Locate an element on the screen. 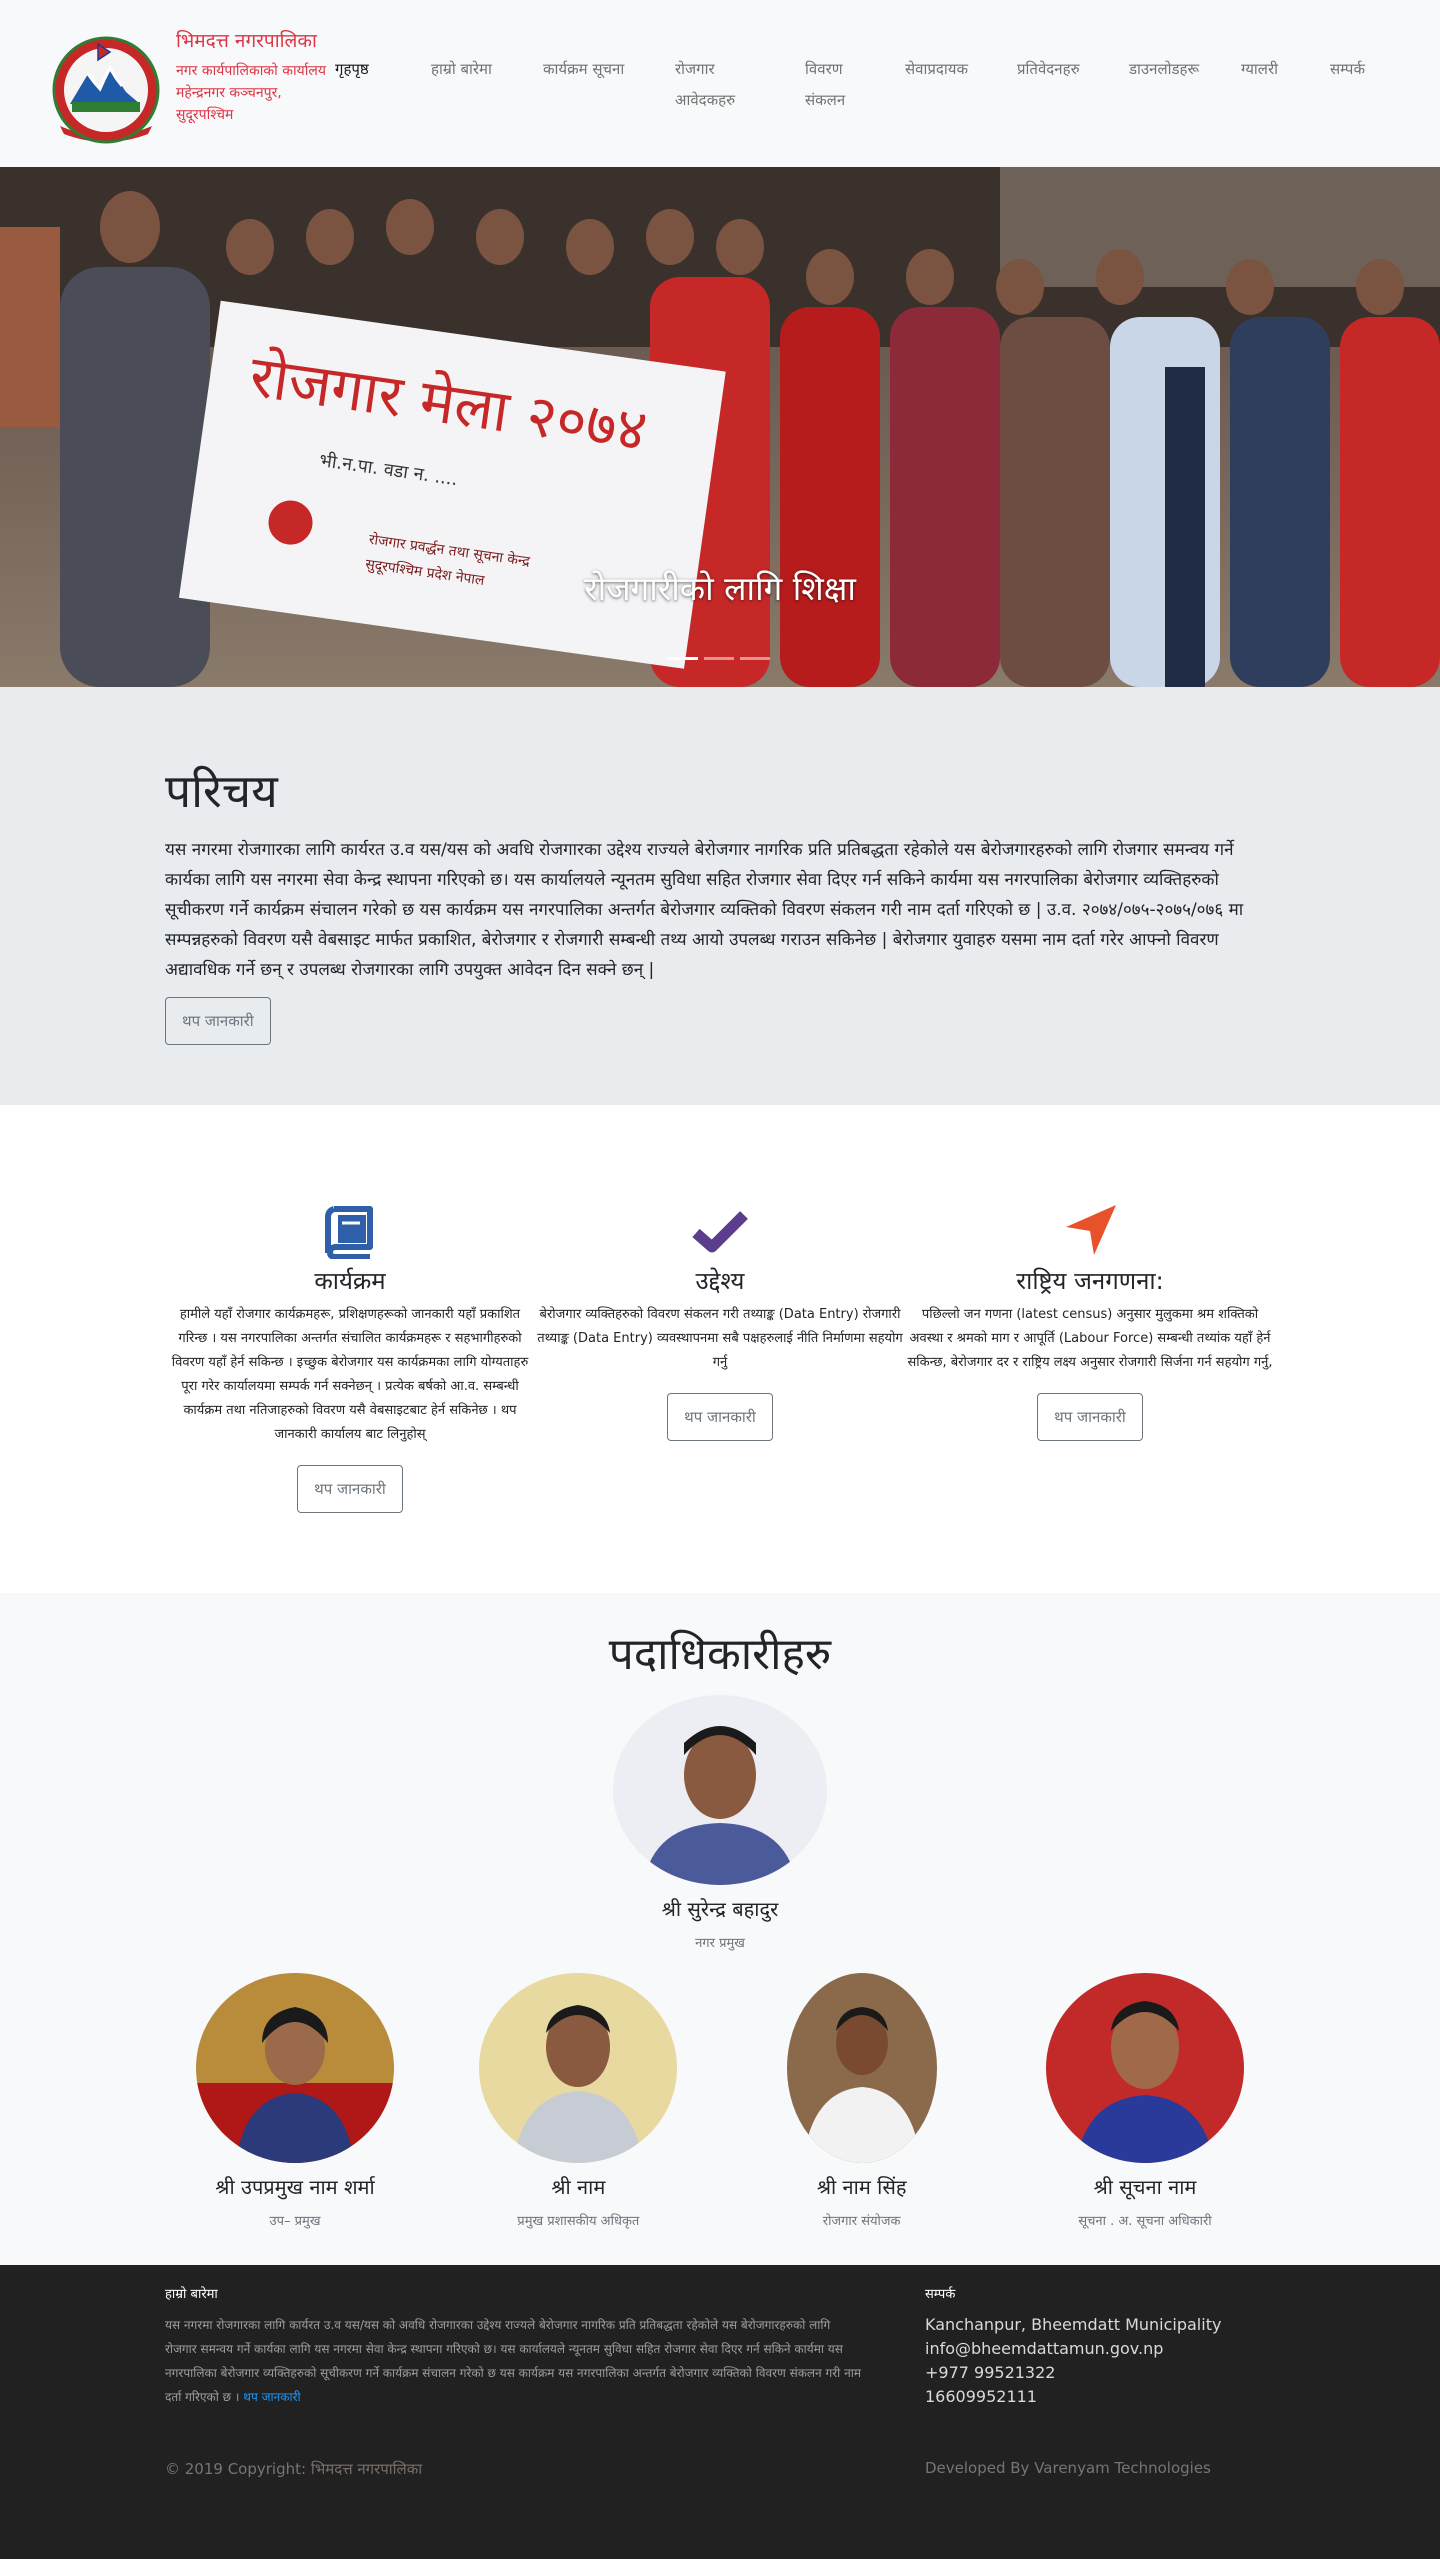 This screenshot has height=2559, width=1440. official-card: श्री सूचना नाम सूचना . अ. सूचना अधिकारी is located at coordinates (1145, 2101).